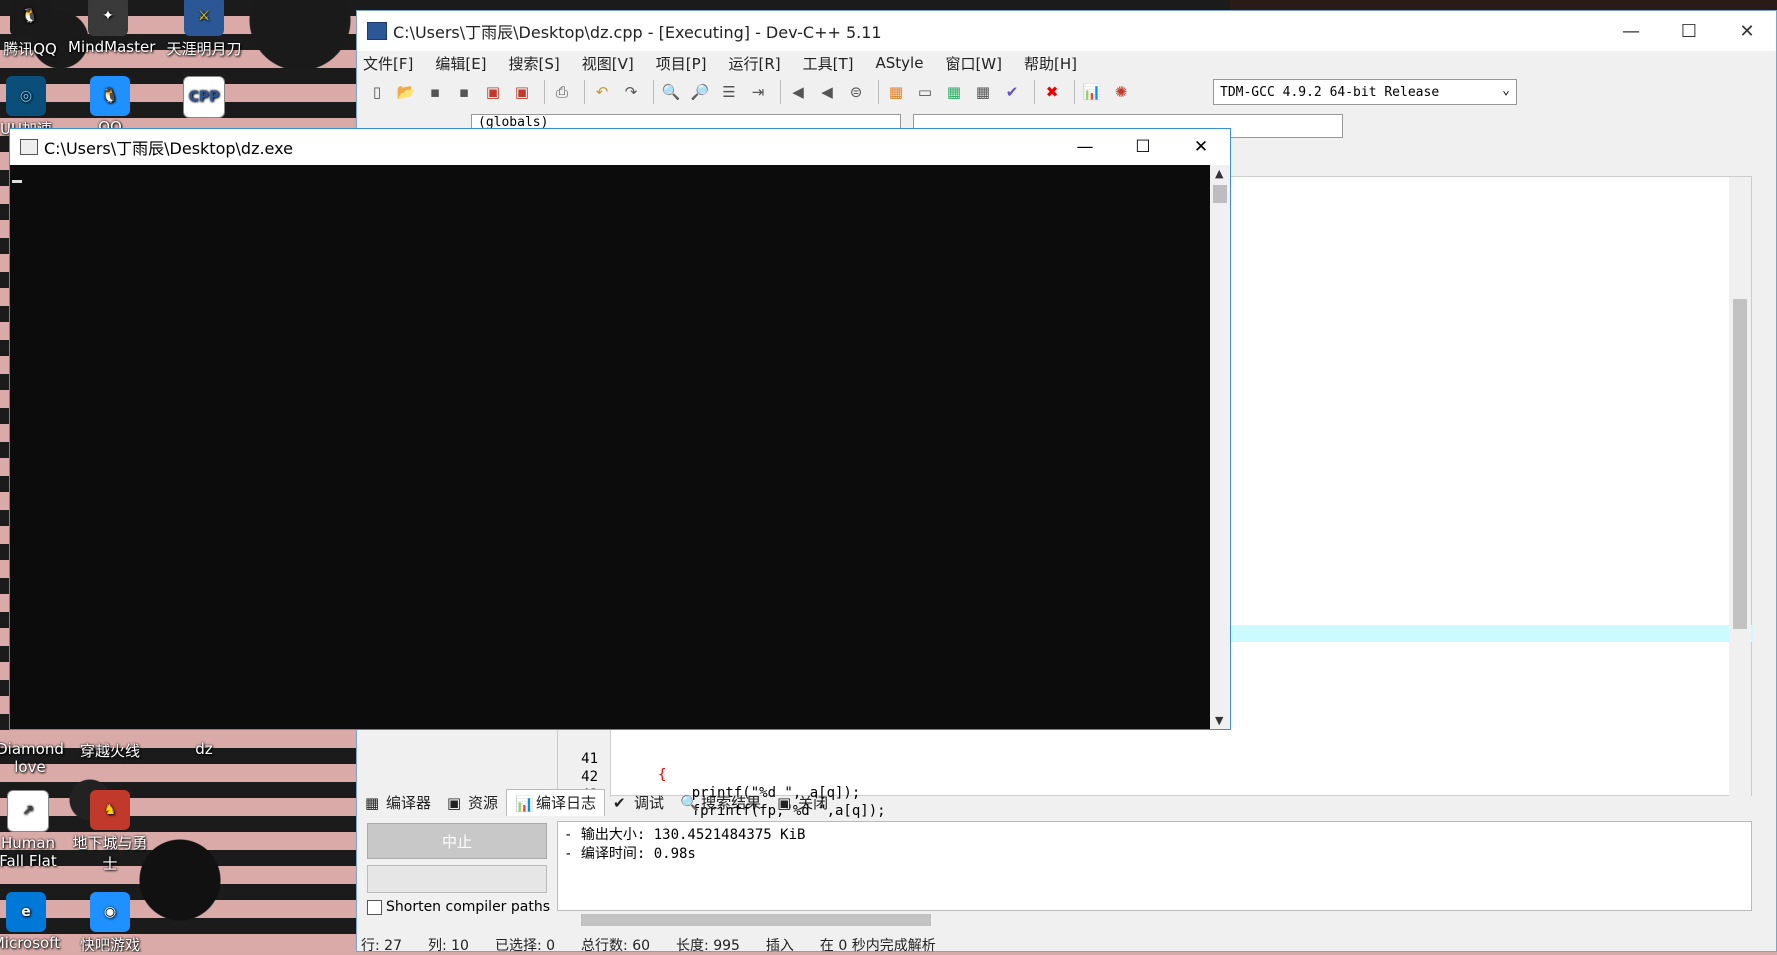 This screenshot has width=1777, height=955. What do you see at coordinates (856, 92) in the screenshot?
I see `toggle-comment-icon: ⊜` at bounding box center [856, 92].